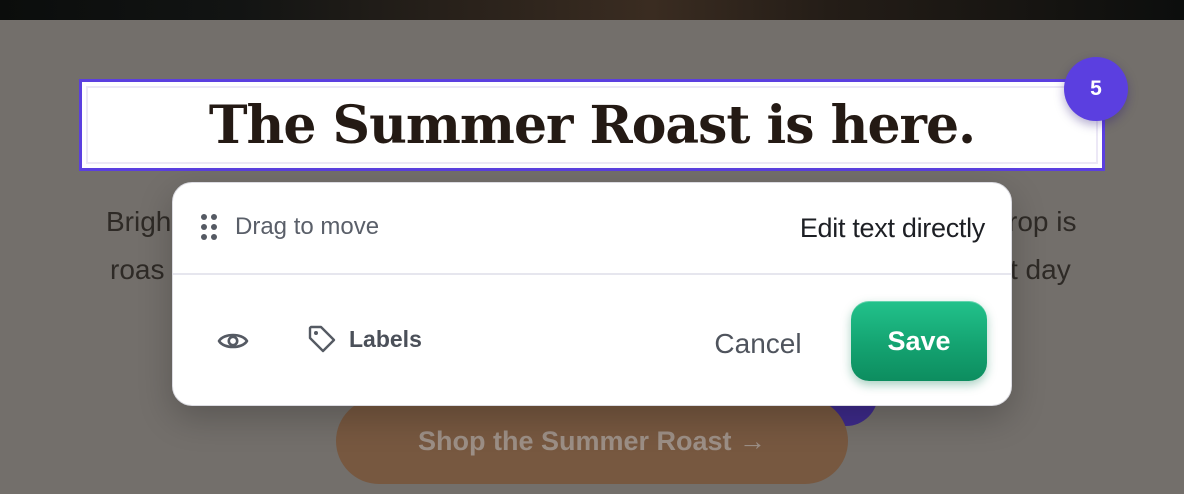 The height and width of the screenshot is (494, 1184). Describe the element at coordinates (1042, 221) in the screenshot. I see `body-text-line1-right: rop is` at that location.